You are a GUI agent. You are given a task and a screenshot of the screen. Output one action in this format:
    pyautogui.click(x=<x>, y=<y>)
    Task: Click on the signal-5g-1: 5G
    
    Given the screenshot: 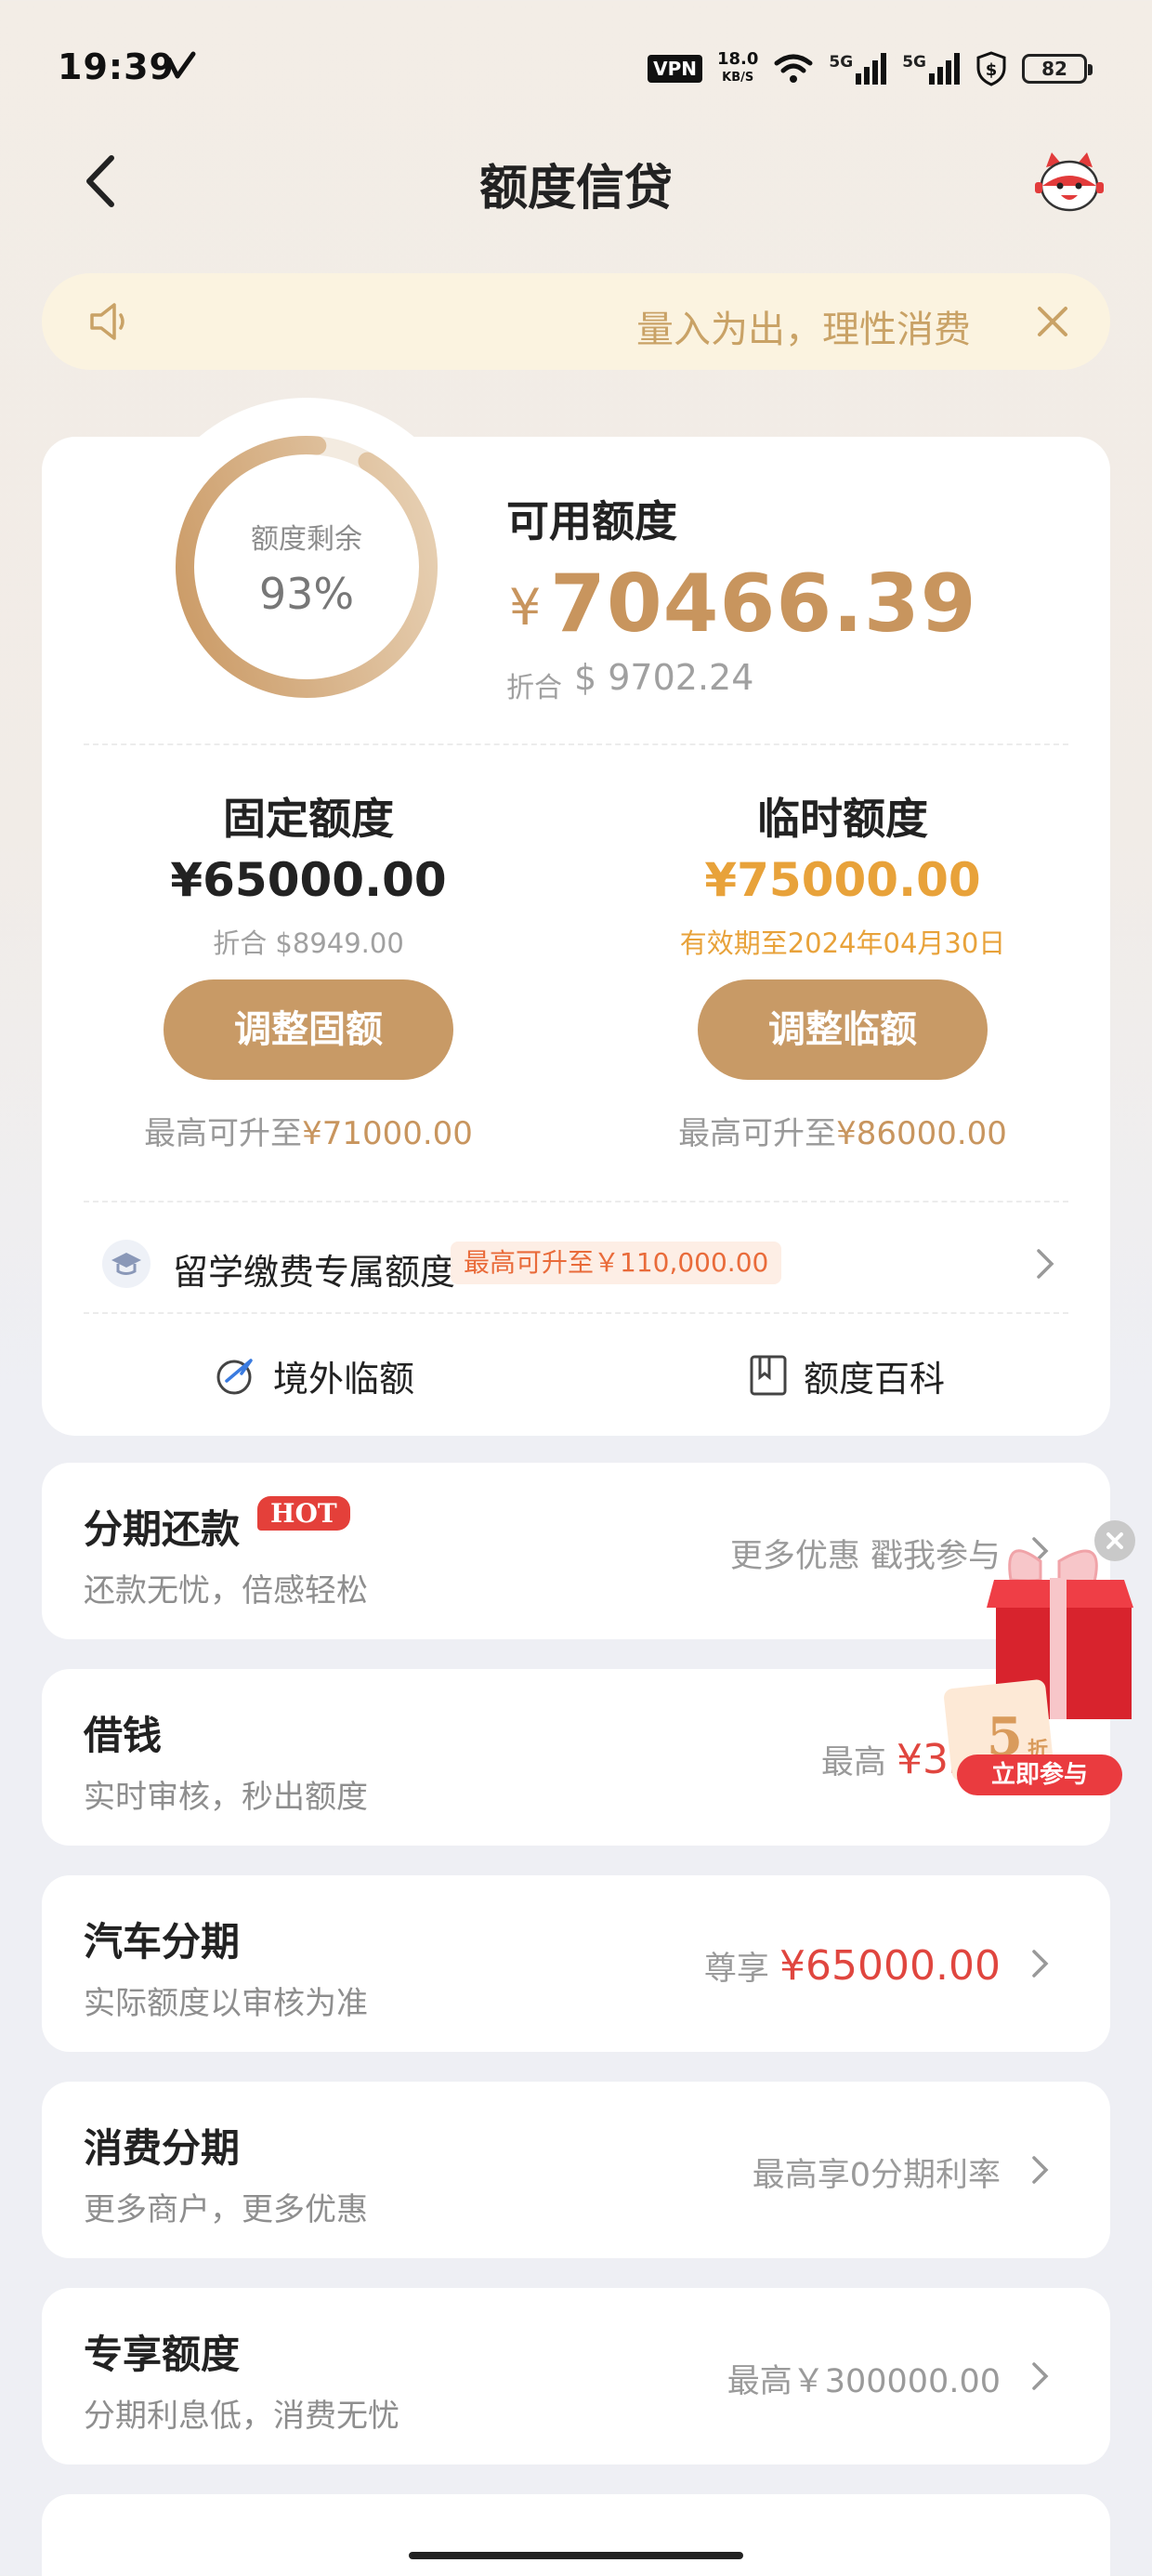 What is the action you would take?
    pyautogui.click(x=858, y=69)
    